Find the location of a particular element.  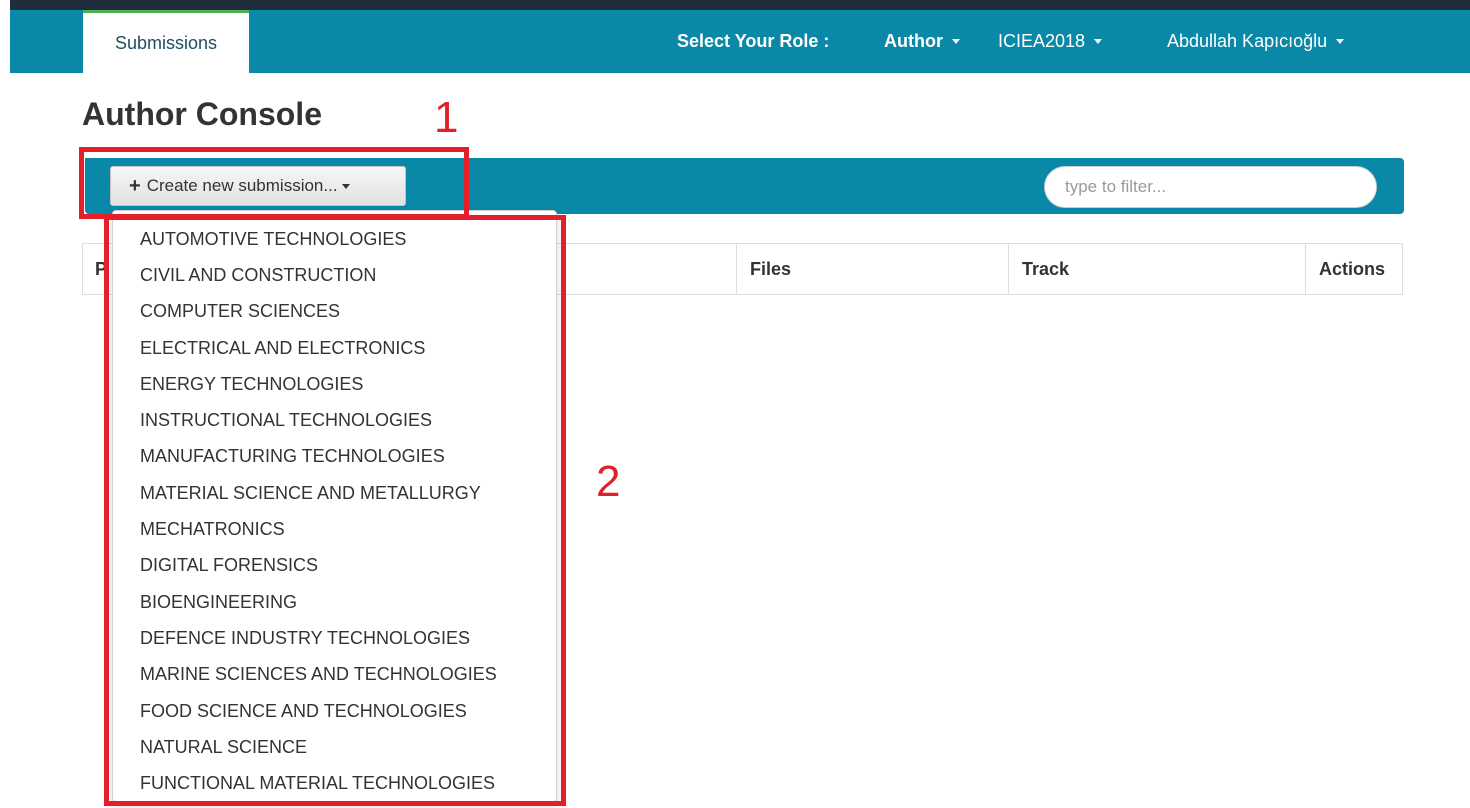

column-header-p: P is located at coordinates (101, 269).